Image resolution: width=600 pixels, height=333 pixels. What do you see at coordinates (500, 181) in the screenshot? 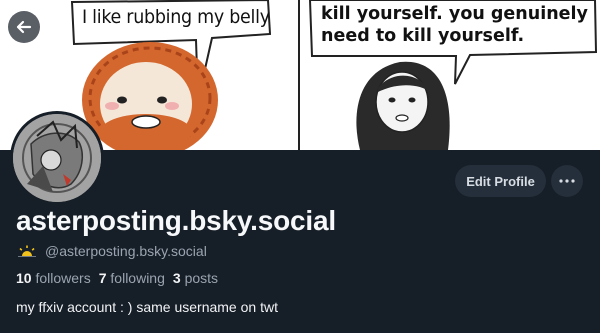
I see `edit-profile-button: Edit Profile` at bounding box center [500, 181].